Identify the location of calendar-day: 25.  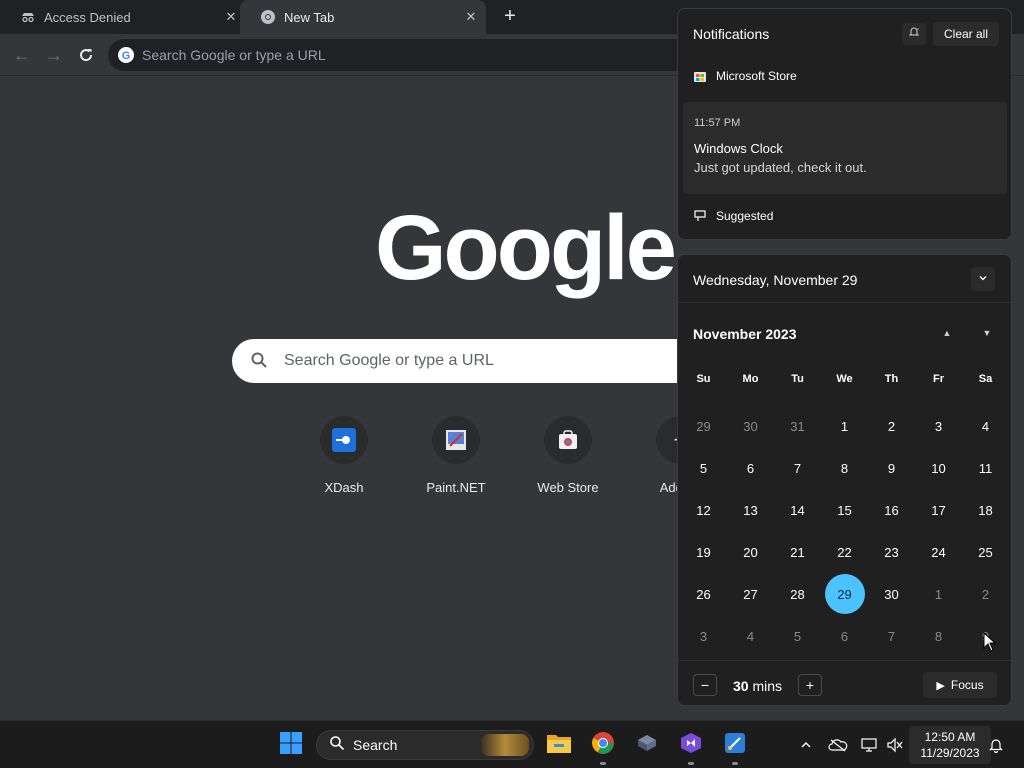
(985, 552).